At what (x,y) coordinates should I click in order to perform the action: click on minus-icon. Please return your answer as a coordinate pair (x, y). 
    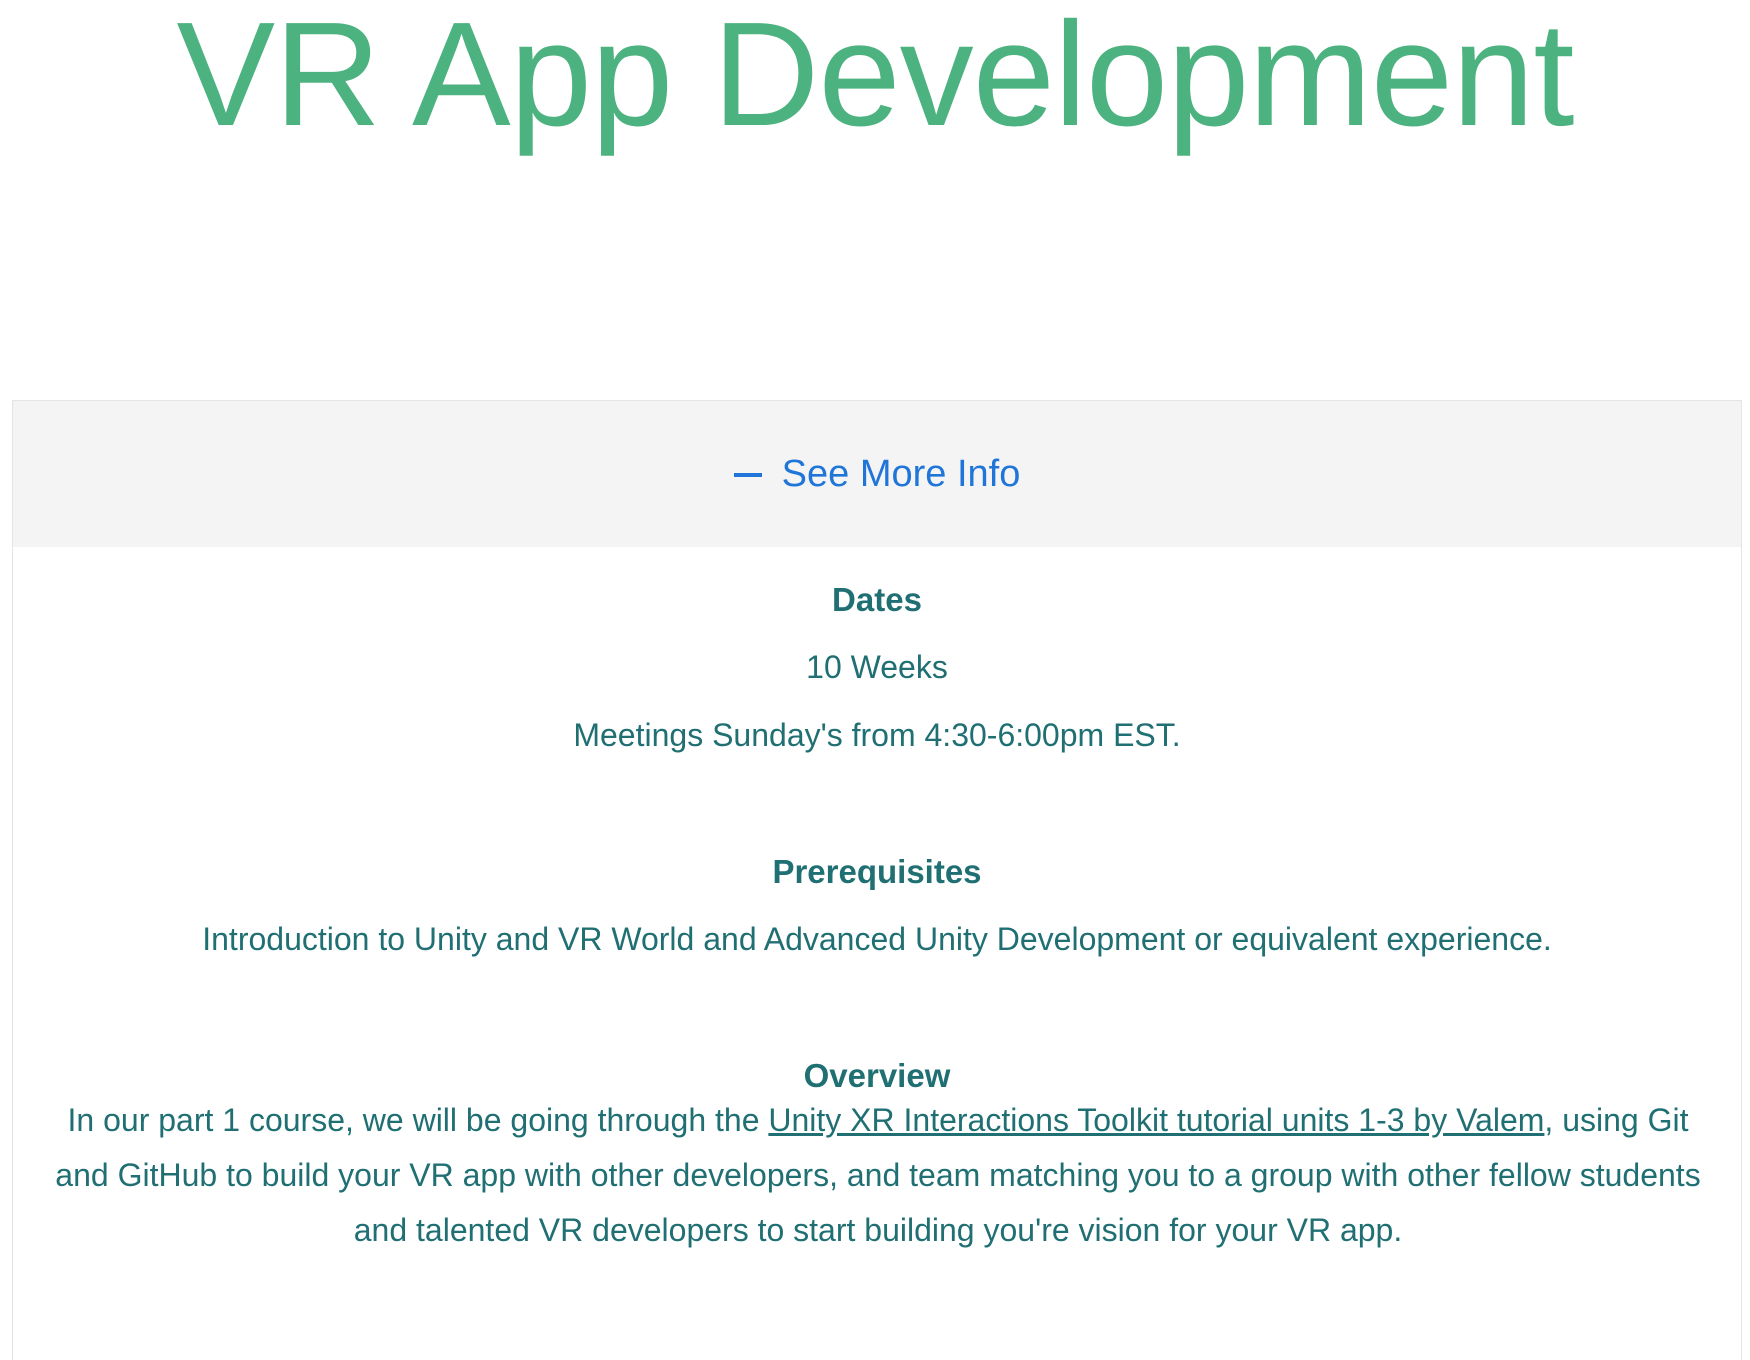
    Looking at the image, I should click on (747, 475).